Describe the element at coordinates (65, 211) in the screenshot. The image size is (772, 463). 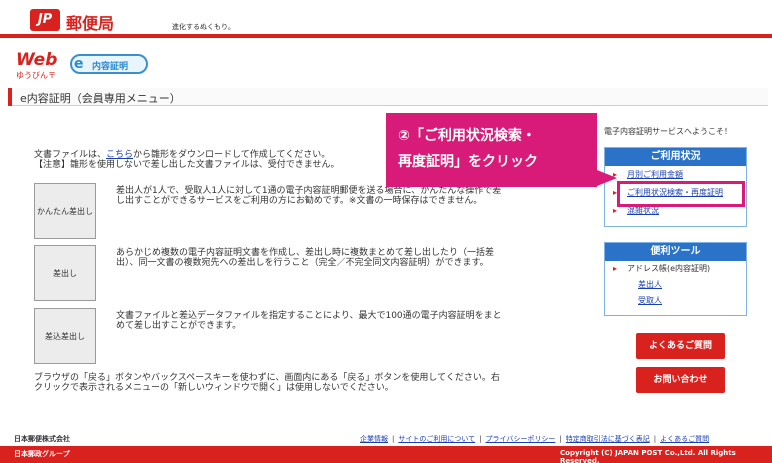
I see `easy-send-button: かんたん差出し` at that location.